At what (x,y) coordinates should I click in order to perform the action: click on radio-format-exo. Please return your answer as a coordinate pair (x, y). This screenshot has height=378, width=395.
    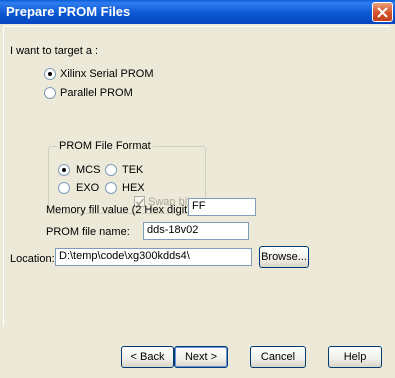
    Looking at the image, I should click on (64, 188).